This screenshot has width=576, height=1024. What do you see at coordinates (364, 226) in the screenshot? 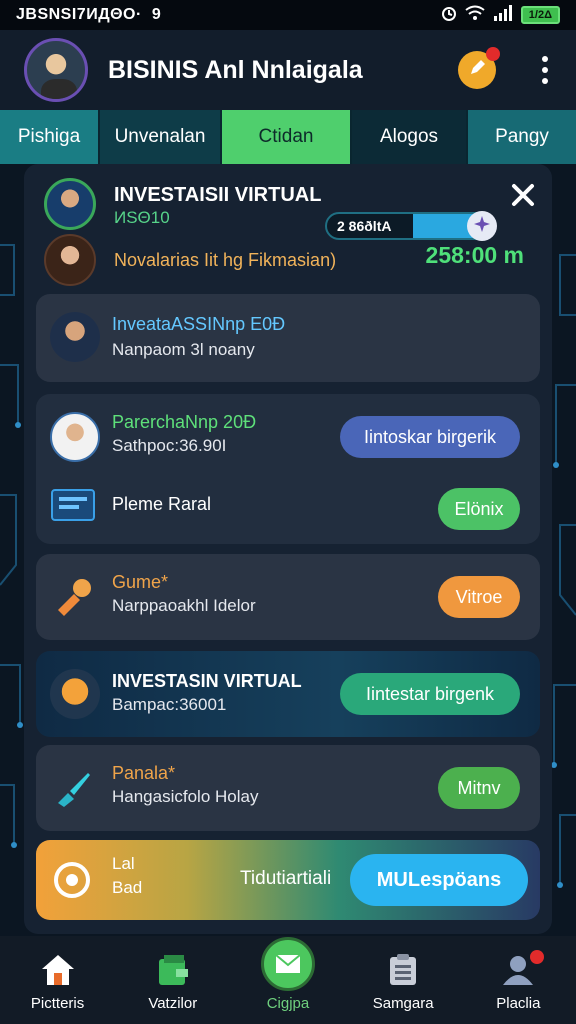
I see `progress-label: 2 86ðltA` at bounding box center [364, 226].